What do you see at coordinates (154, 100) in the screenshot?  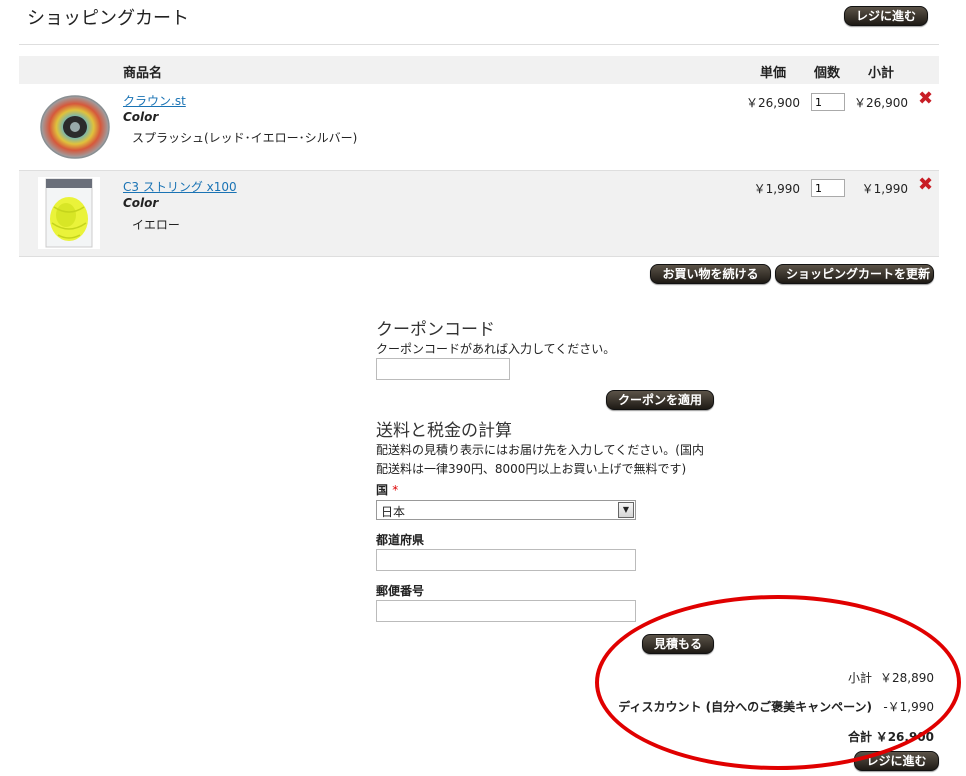 I see `product-link-crown: クラウン.st` at bounding box center [154, 100].